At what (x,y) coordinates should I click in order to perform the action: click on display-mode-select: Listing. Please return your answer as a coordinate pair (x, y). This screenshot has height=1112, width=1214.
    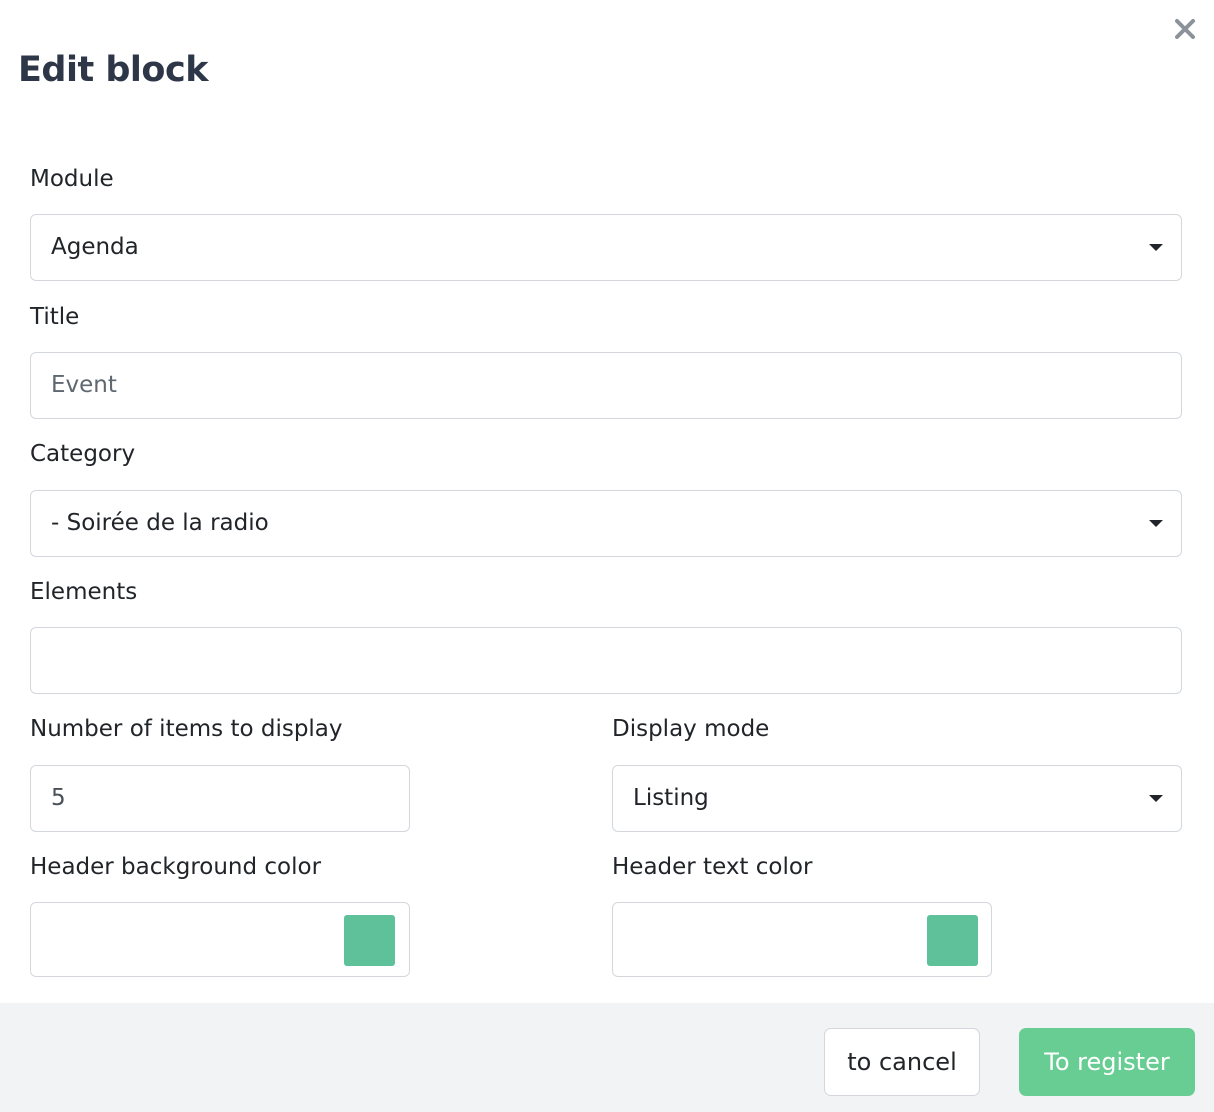
    Looking at the image, I should click on (897, 798).